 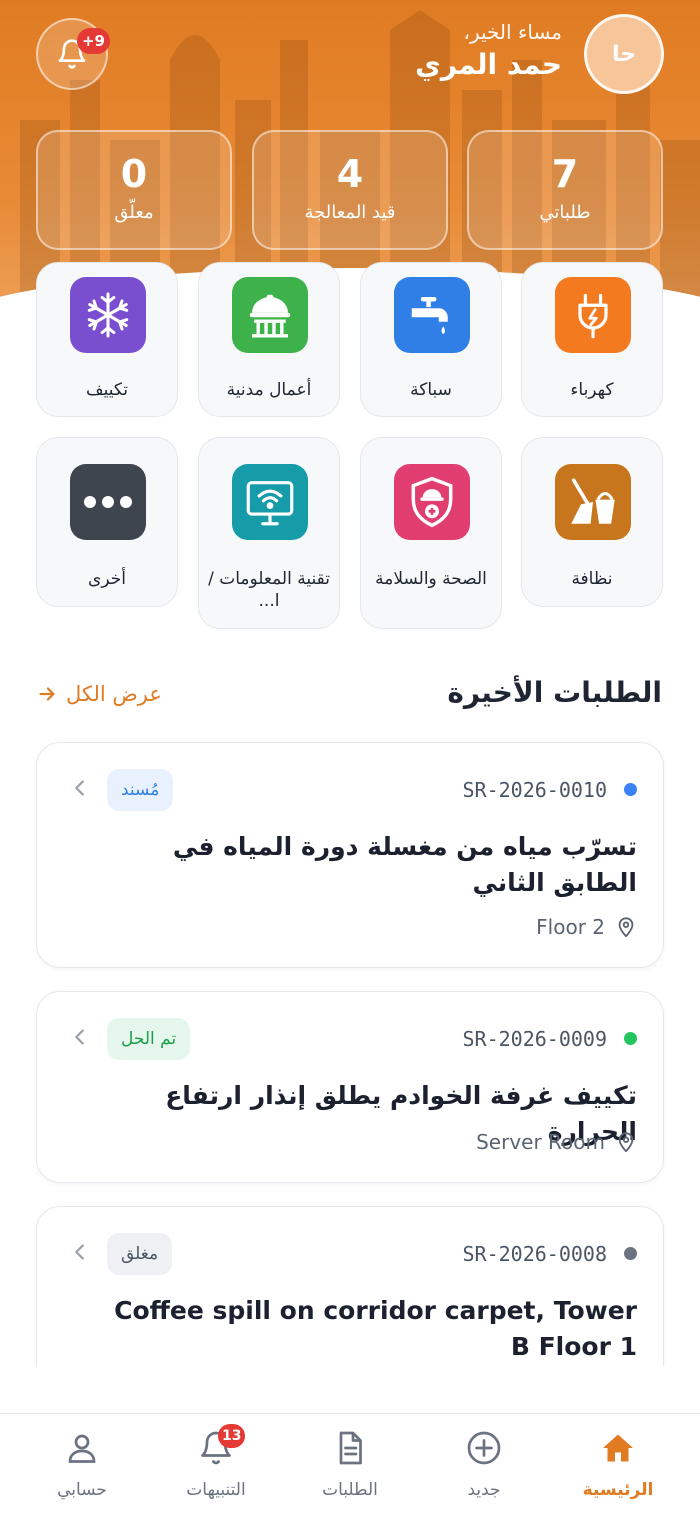 What do you see at coordinates (535, 1254) in the screenshot?
I see `request-id: SR-2026-0008` at bounding box center [535, 1254].